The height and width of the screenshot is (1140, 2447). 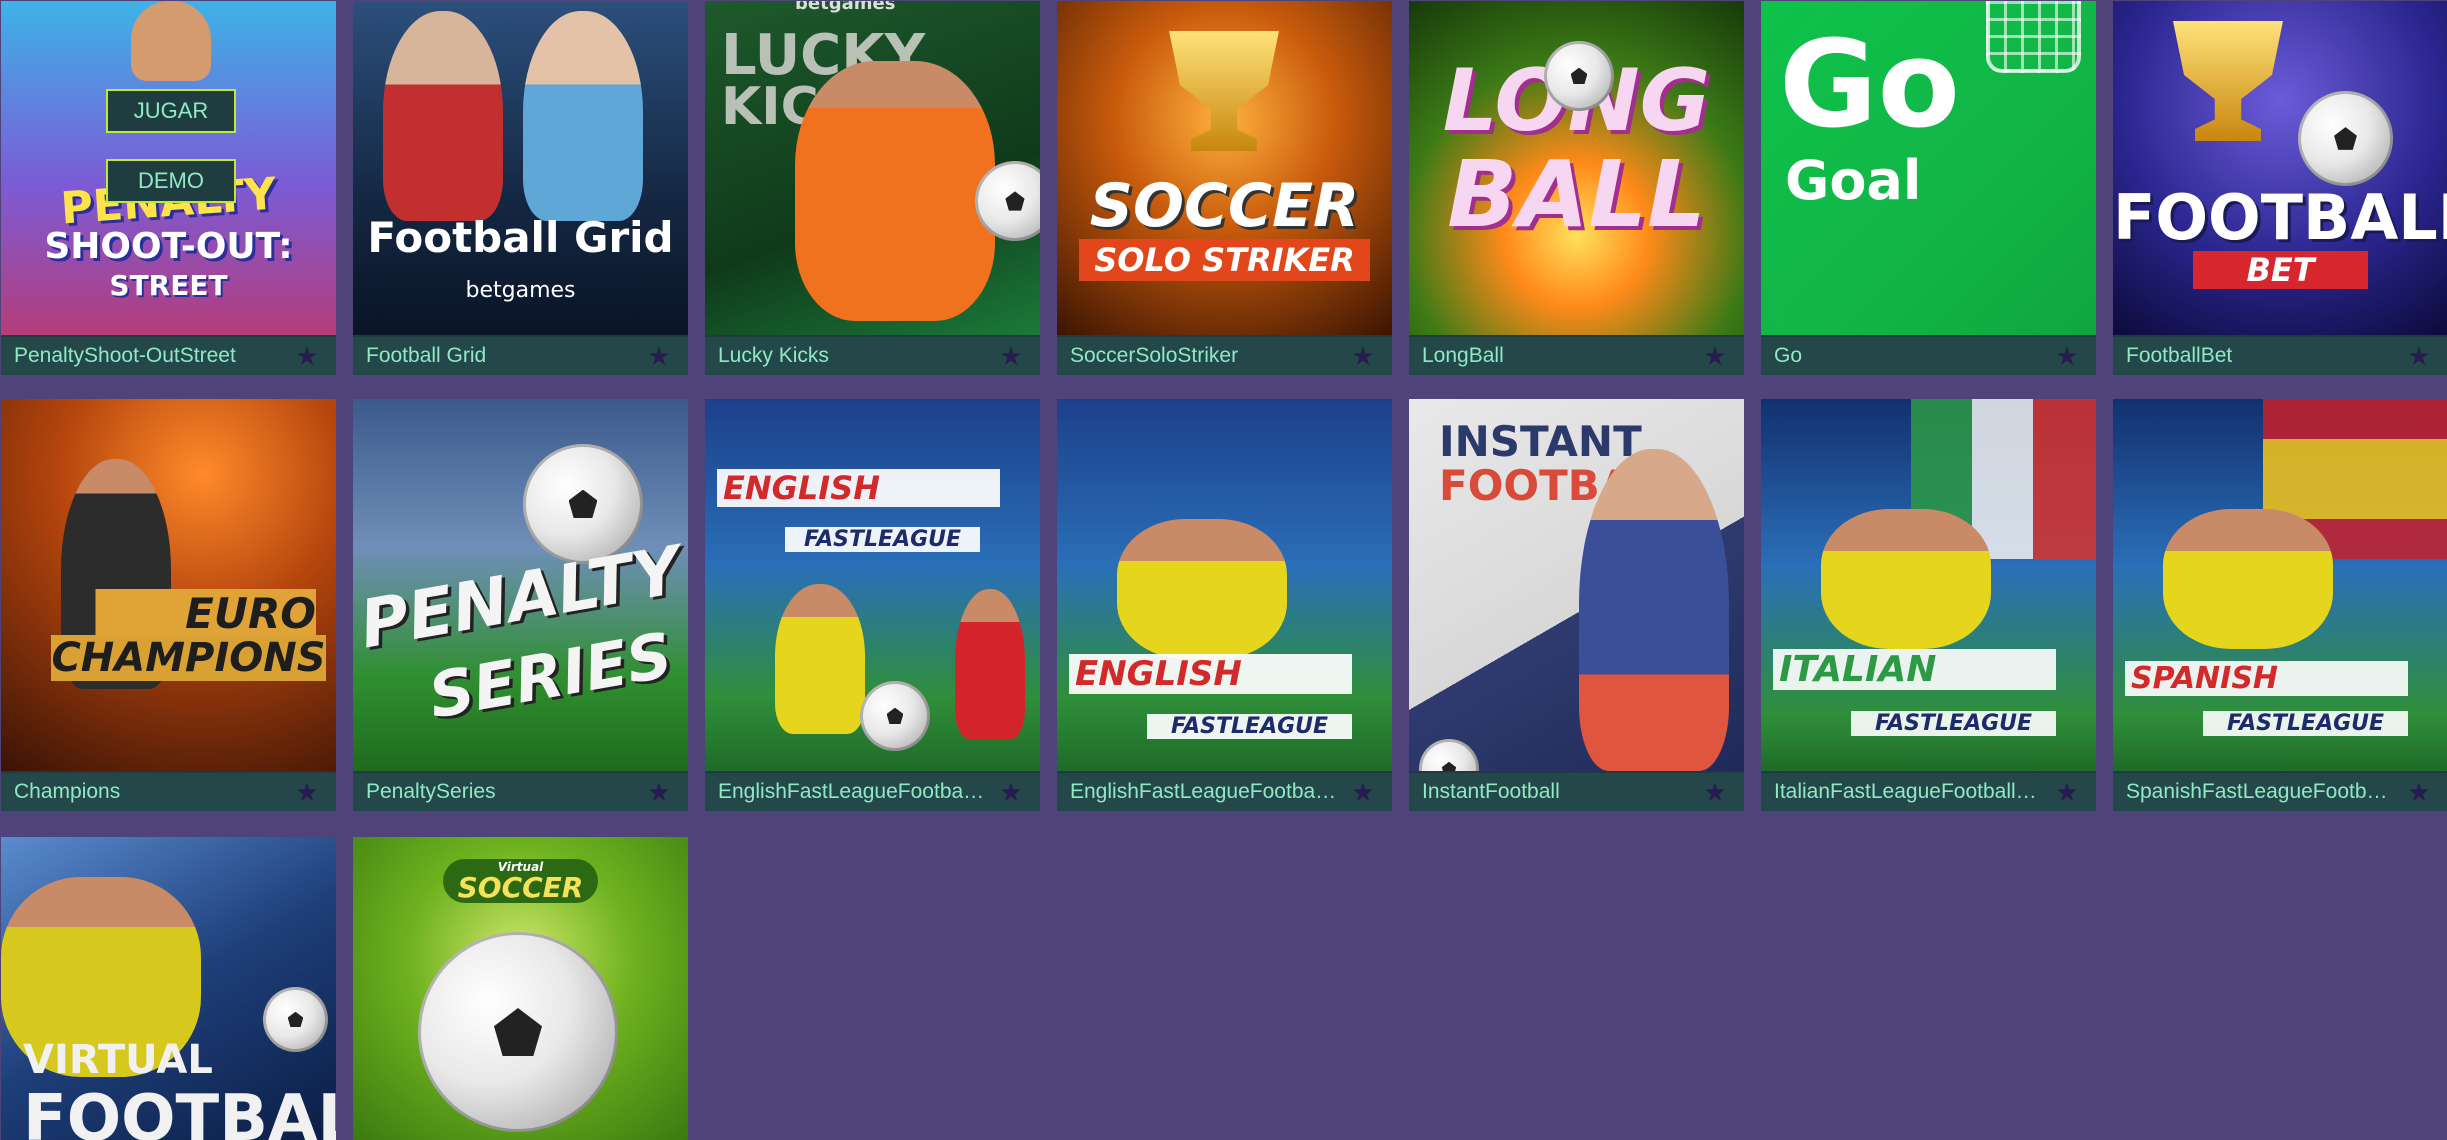 What do you see at coordinates (171, 181) in the screenshot?
I see `demo-button: DEMO` at bounding box center [171, 181].